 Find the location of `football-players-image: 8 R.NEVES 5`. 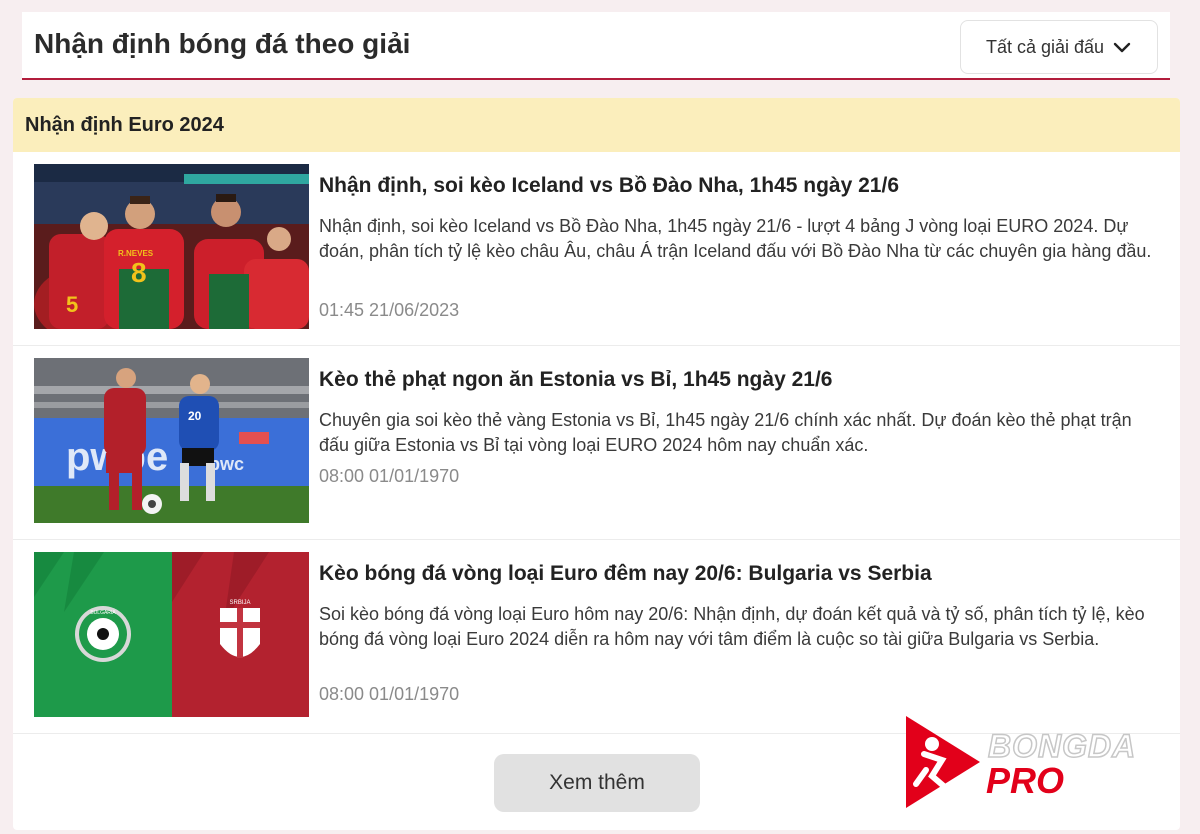

football-players-image: 8 R.NEVES 5 is located at coordinates (171, 246).